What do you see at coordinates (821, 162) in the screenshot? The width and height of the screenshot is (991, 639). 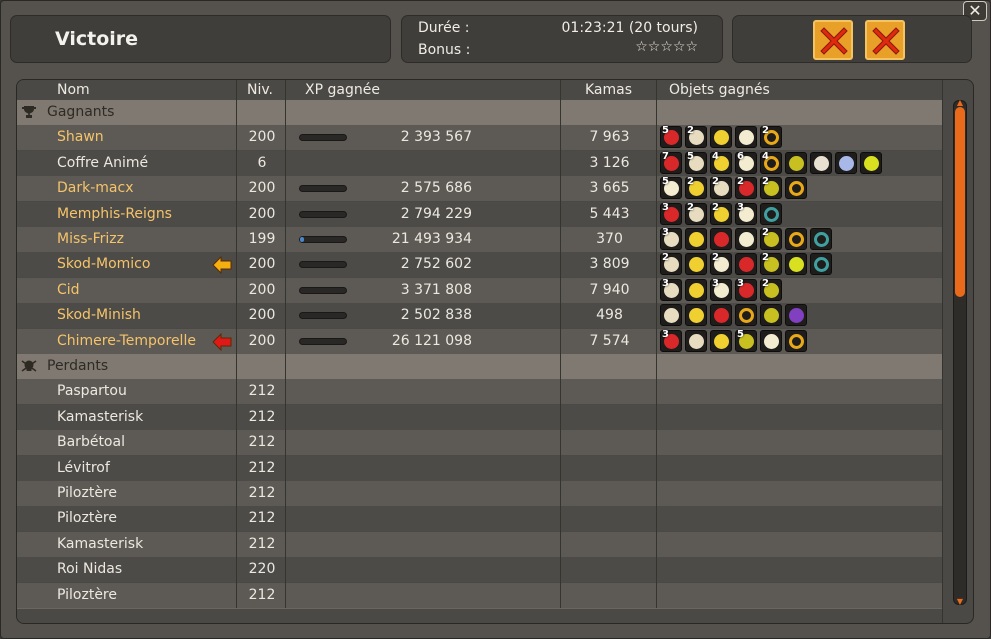 I see `item-stick-icon` at bounding box center [821, 162].